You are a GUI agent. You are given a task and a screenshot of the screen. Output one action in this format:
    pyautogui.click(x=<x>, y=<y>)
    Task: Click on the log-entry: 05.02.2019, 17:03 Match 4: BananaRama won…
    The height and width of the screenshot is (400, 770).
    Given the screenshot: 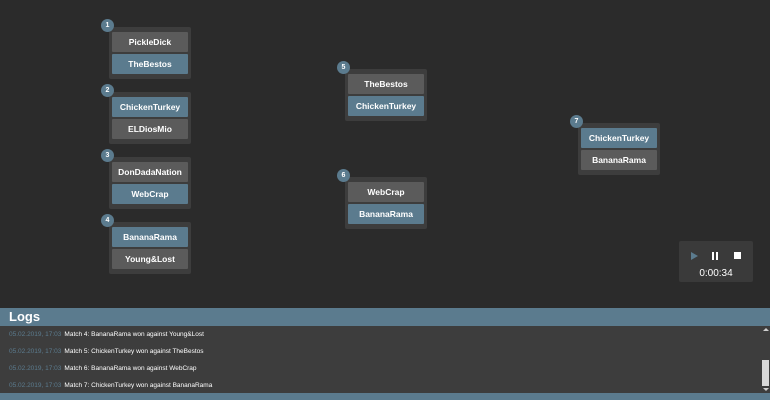 What is the action you would take?
    pyautogui.click(x=106, y=334)
    